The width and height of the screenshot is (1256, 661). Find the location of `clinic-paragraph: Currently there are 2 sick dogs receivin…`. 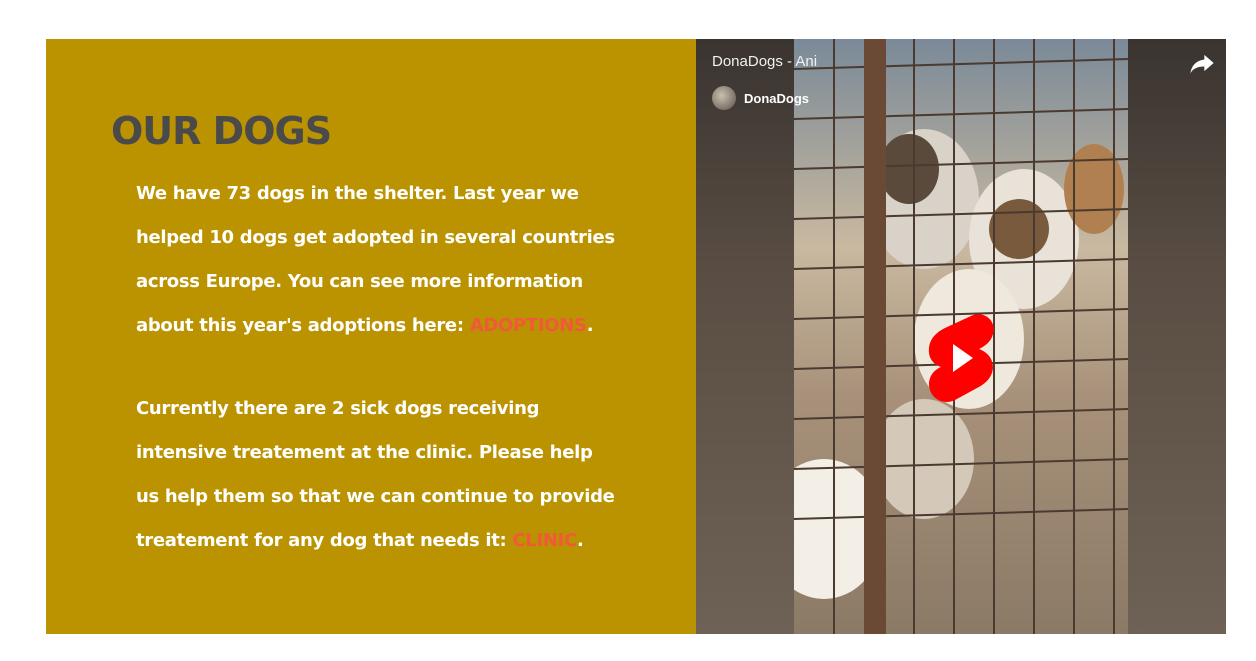

clinic-paragraph: Currently there are 2 sick dogs receivin… is located at coordinates (376, 475).